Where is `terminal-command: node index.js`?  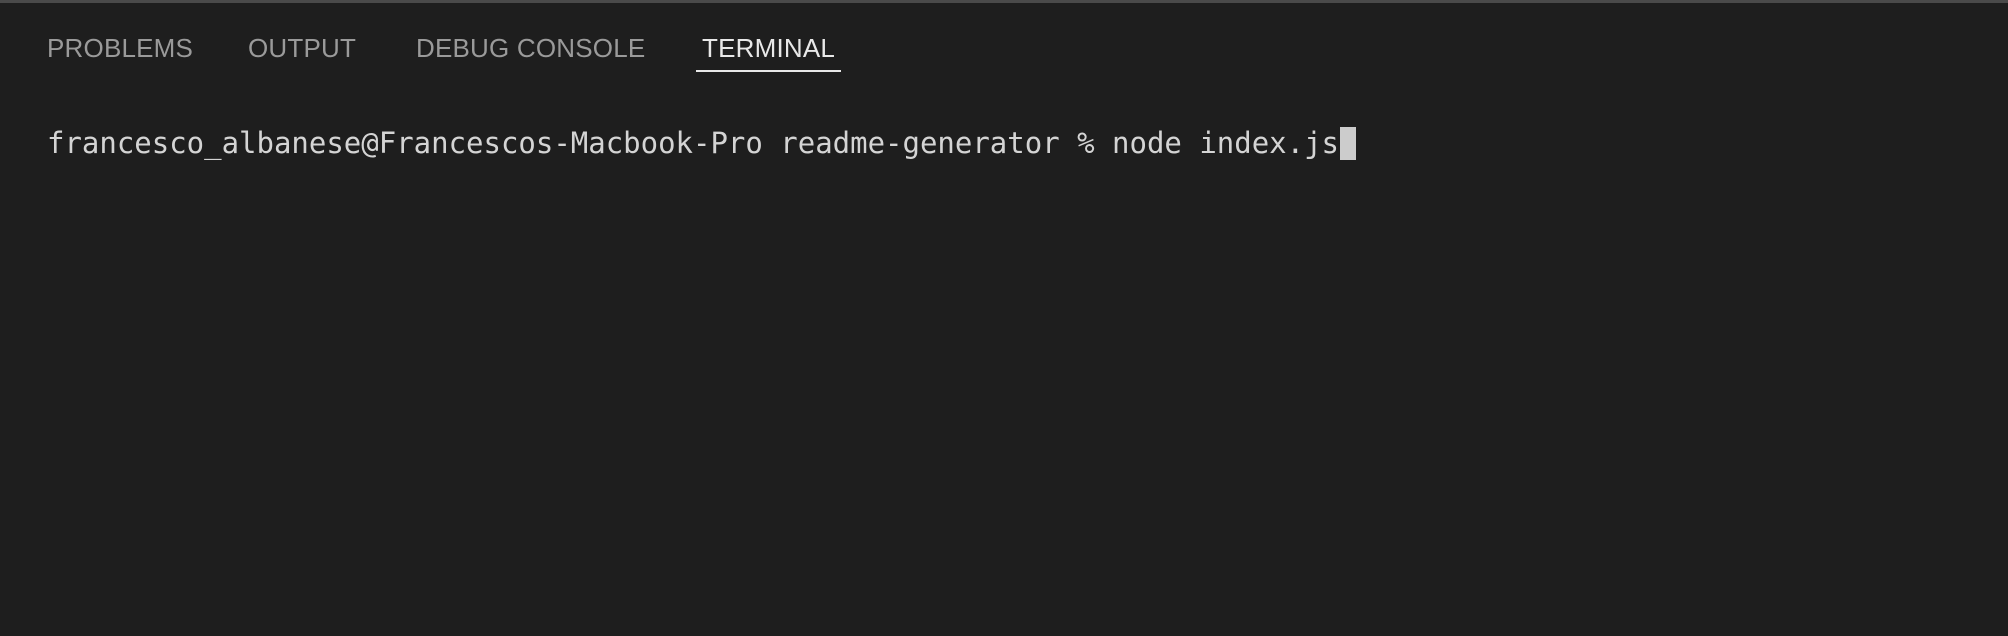 terminal-command: node index.js is located at coordinates (1226, 143).